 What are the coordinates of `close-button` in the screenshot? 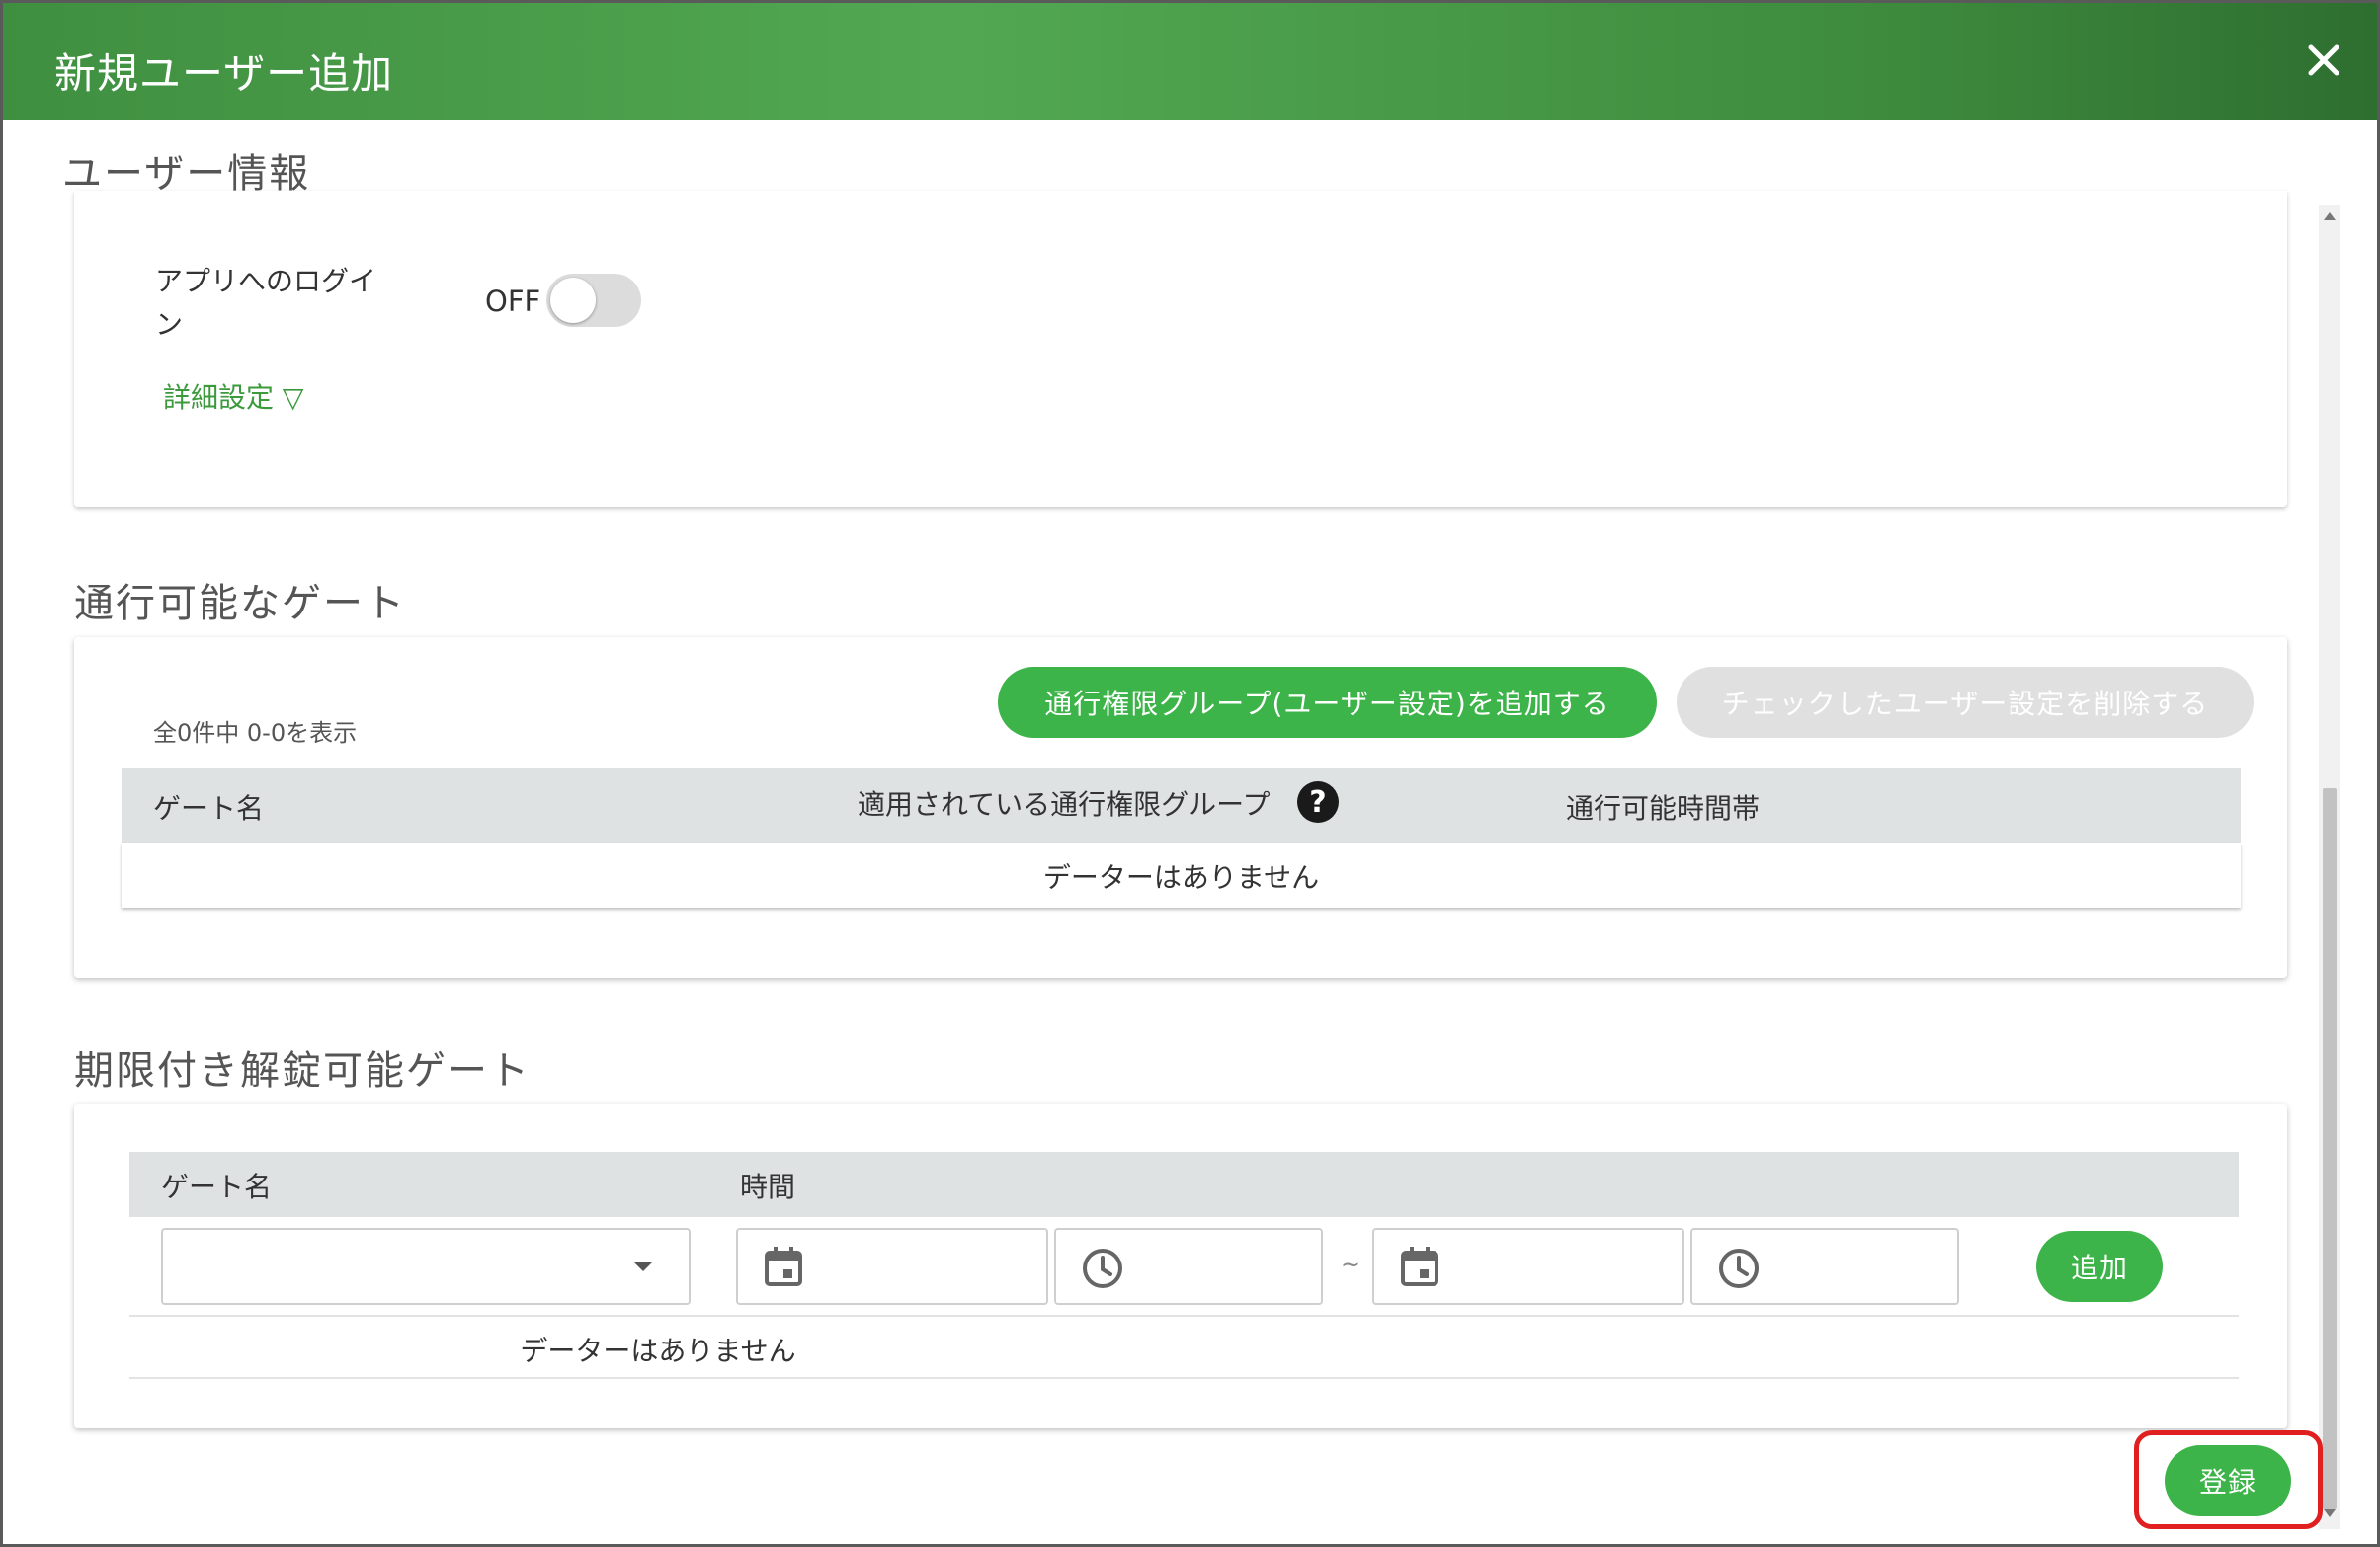 It's located at (2323, 60).